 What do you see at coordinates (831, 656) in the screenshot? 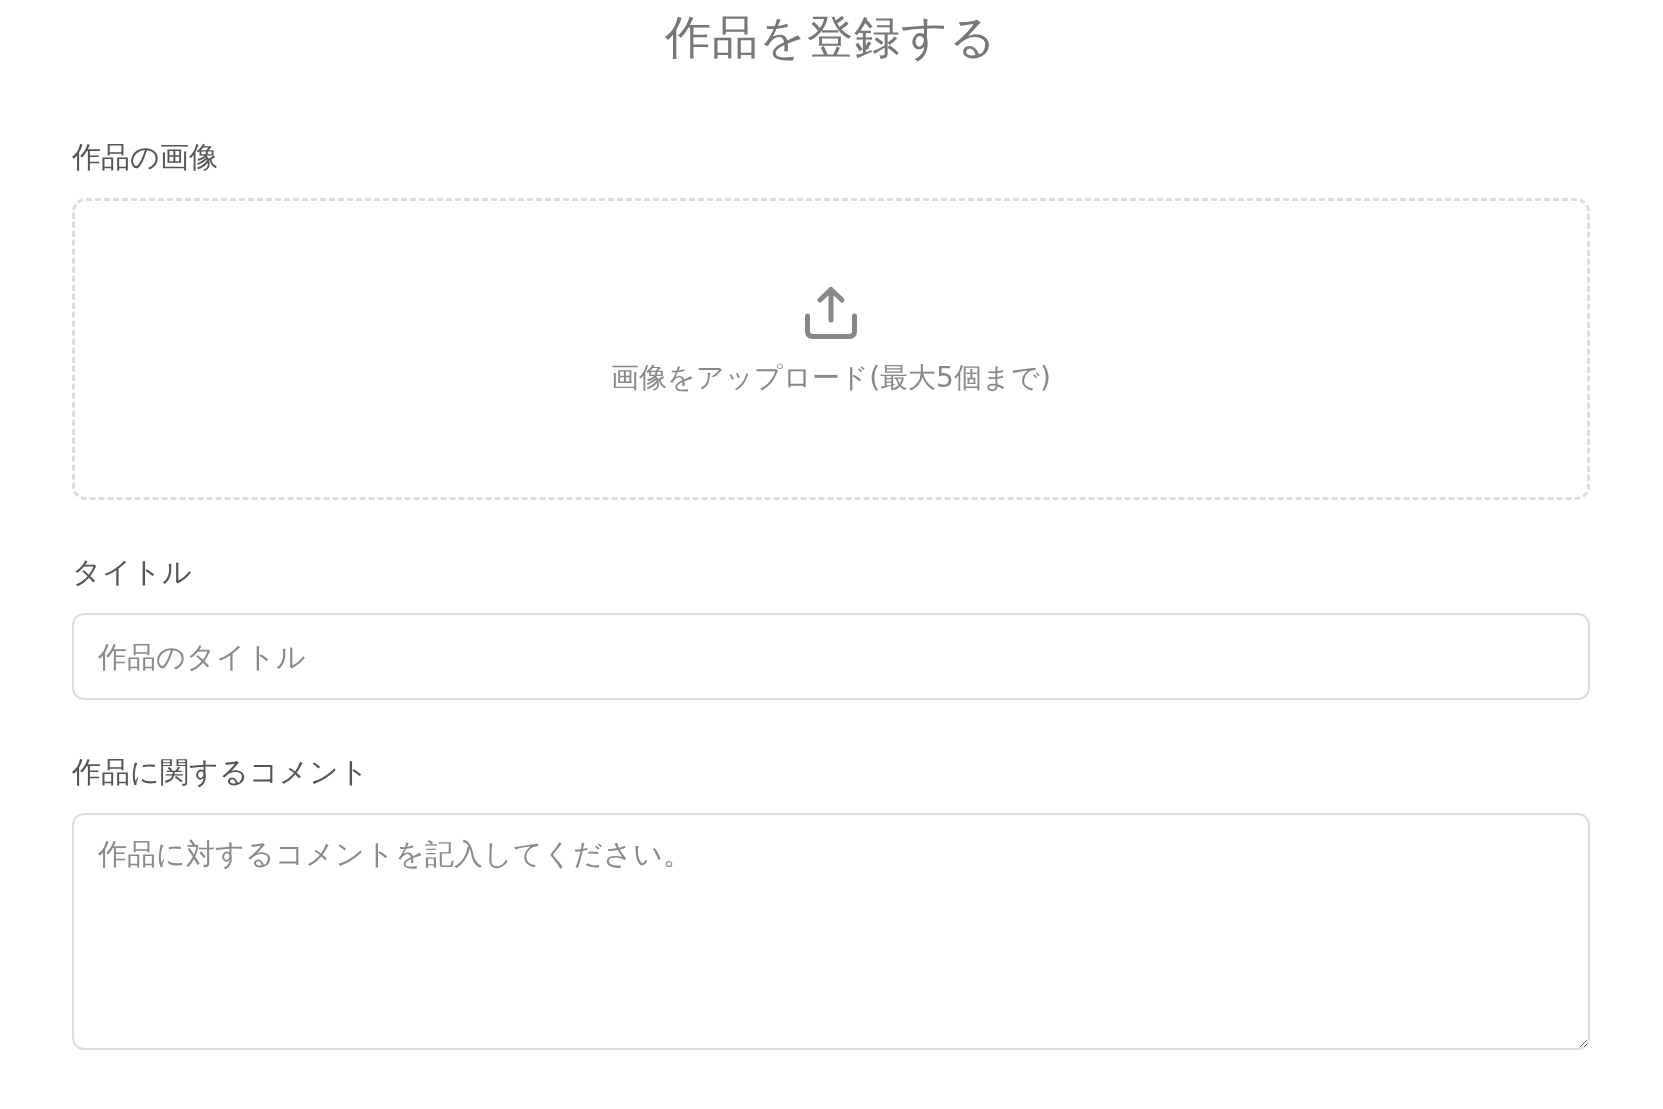
I see `title-input: 作品のタイトル` at bounding box center [831, 656].